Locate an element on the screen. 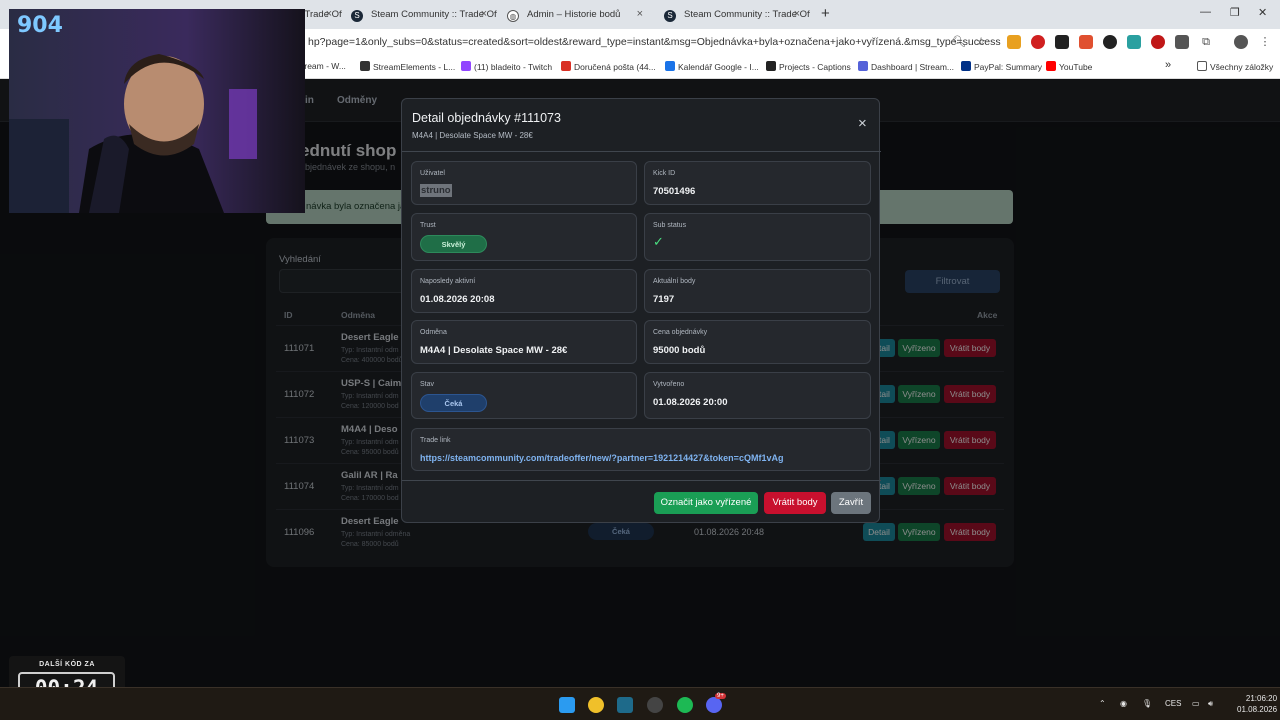  all-bookmarks: Všechny záložky is located at coordinates (1235, 66).